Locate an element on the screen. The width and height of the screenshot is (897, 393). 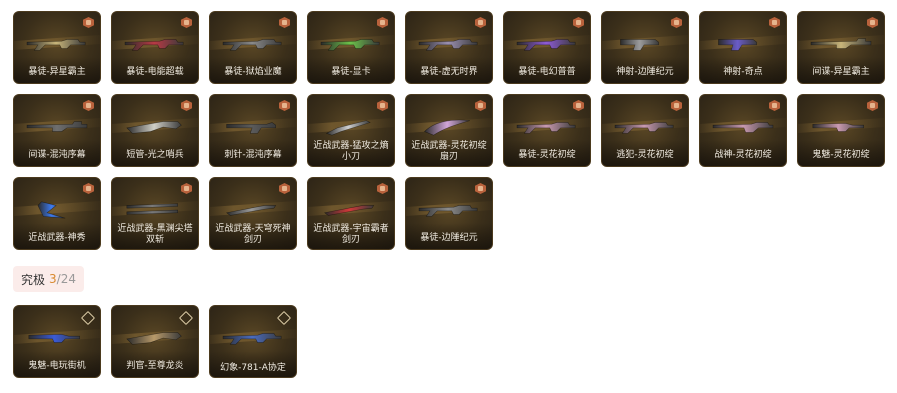
axe-icon is located at coordinates (57, 210).